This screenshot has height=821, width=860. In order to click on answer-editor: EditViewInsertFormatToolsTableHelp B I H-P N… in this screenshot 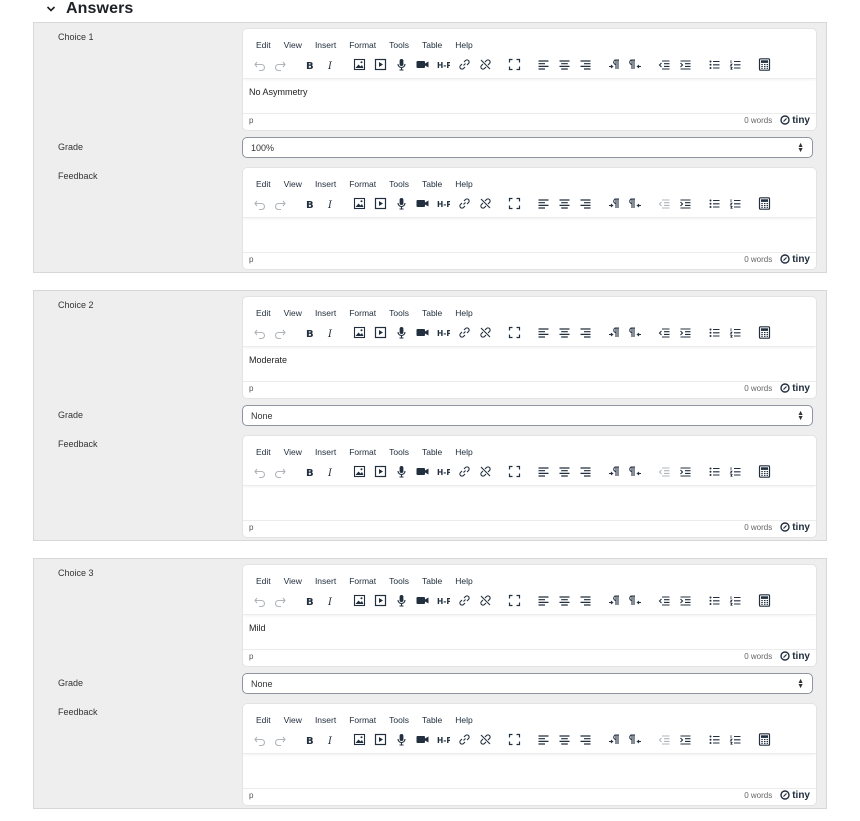, I will do `click(529, 79)`.